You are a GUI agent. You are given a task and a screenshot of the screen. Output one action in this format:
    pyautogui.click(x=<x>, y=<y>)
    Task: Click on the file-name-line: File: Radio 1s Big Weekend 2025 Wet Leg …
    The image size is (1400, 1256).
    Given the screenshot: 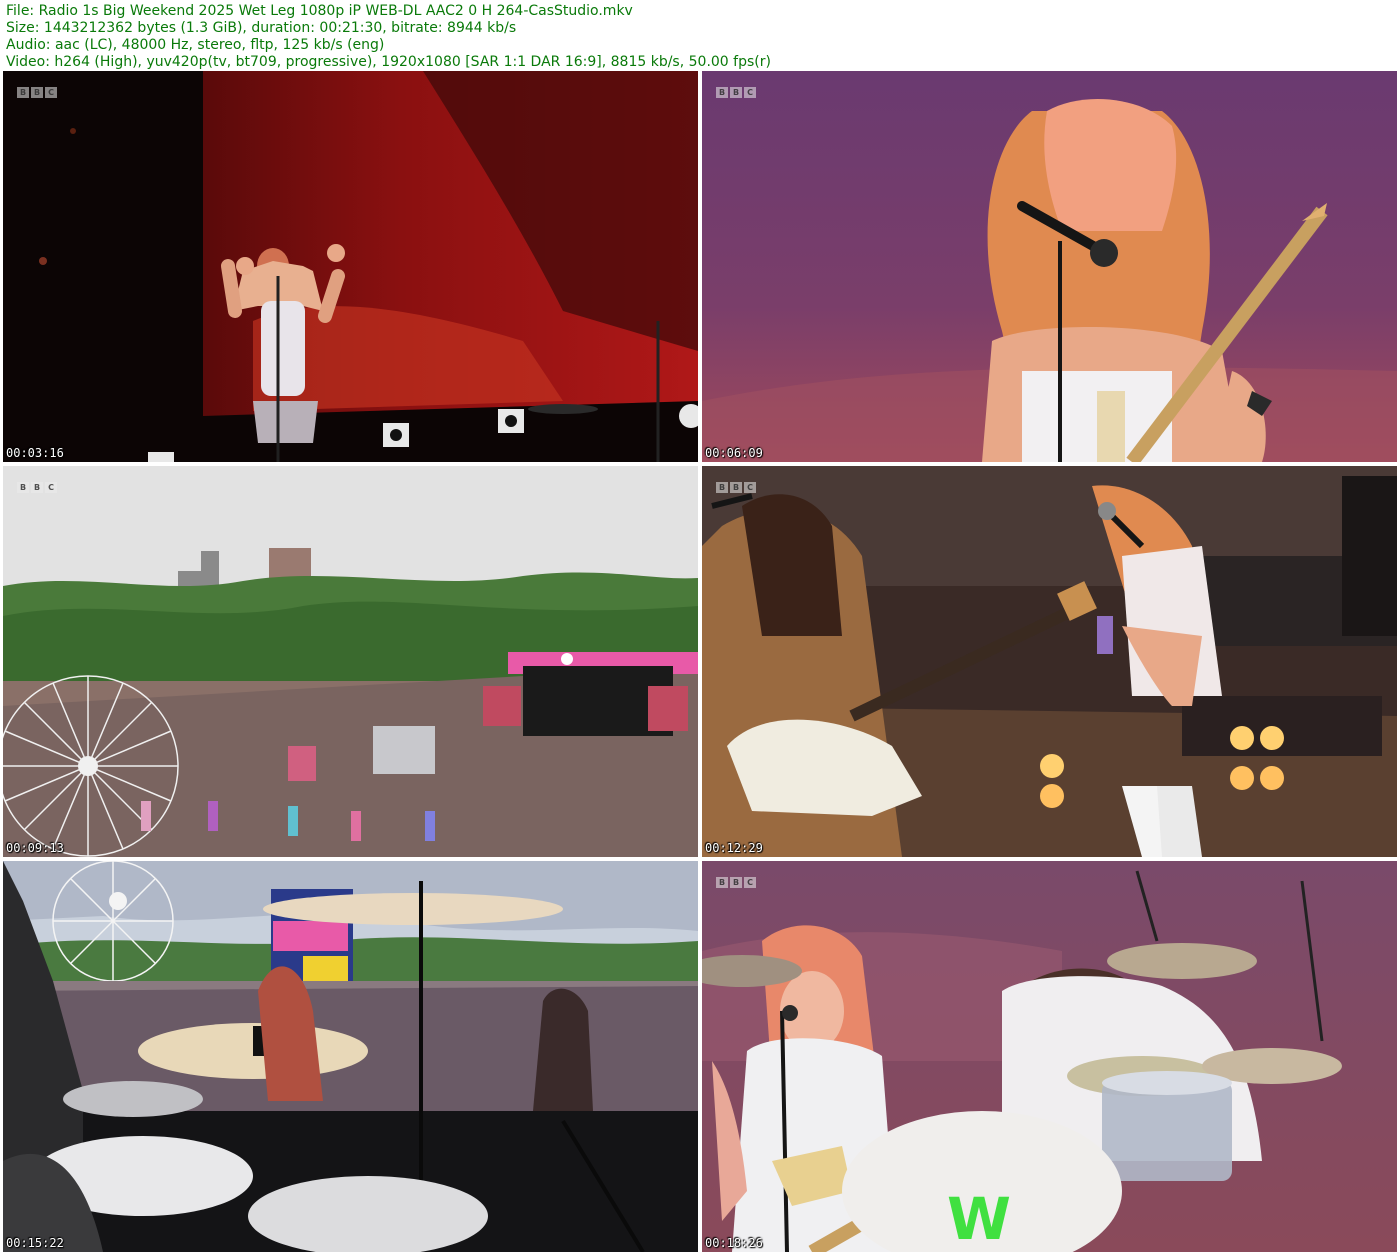 What is the action you would take?
    pyautogui.click(x=319, y=11)
    